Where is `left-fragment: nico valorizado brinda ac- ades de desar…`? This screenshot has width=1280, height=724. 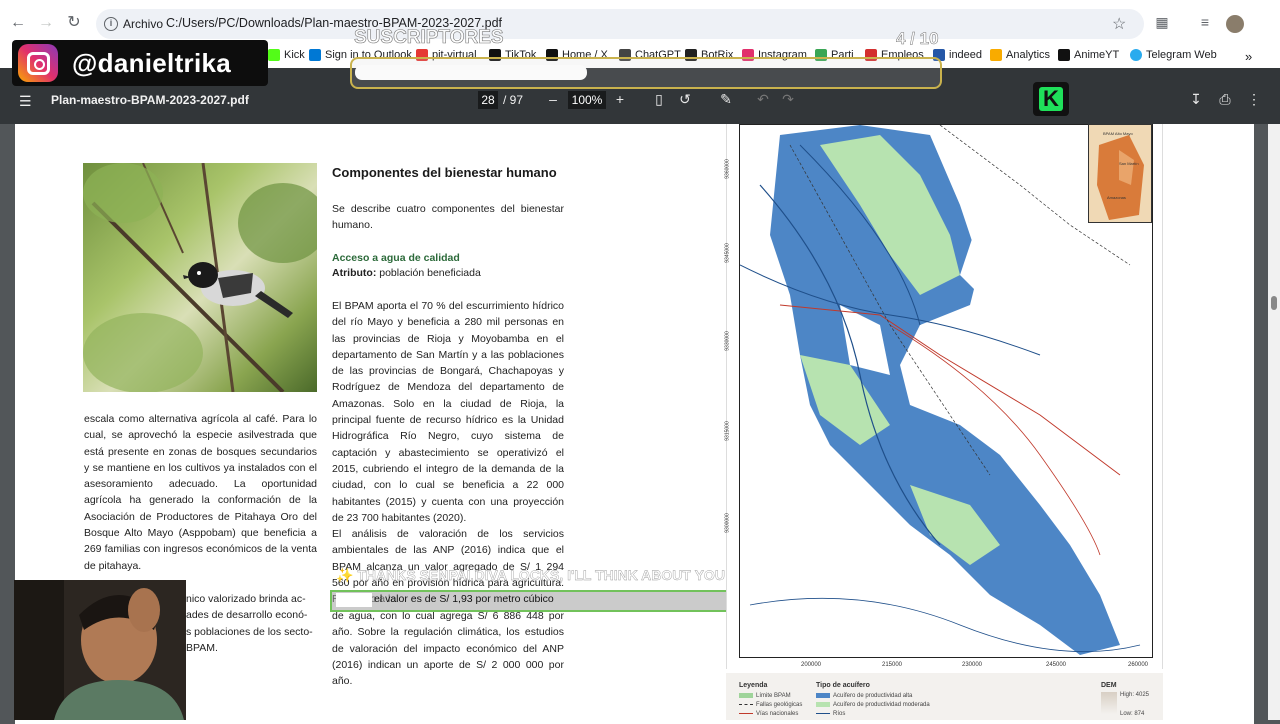
left-fragment: nico valorizado brinda ac- ades de desar… is located at coordinates (249, 623).